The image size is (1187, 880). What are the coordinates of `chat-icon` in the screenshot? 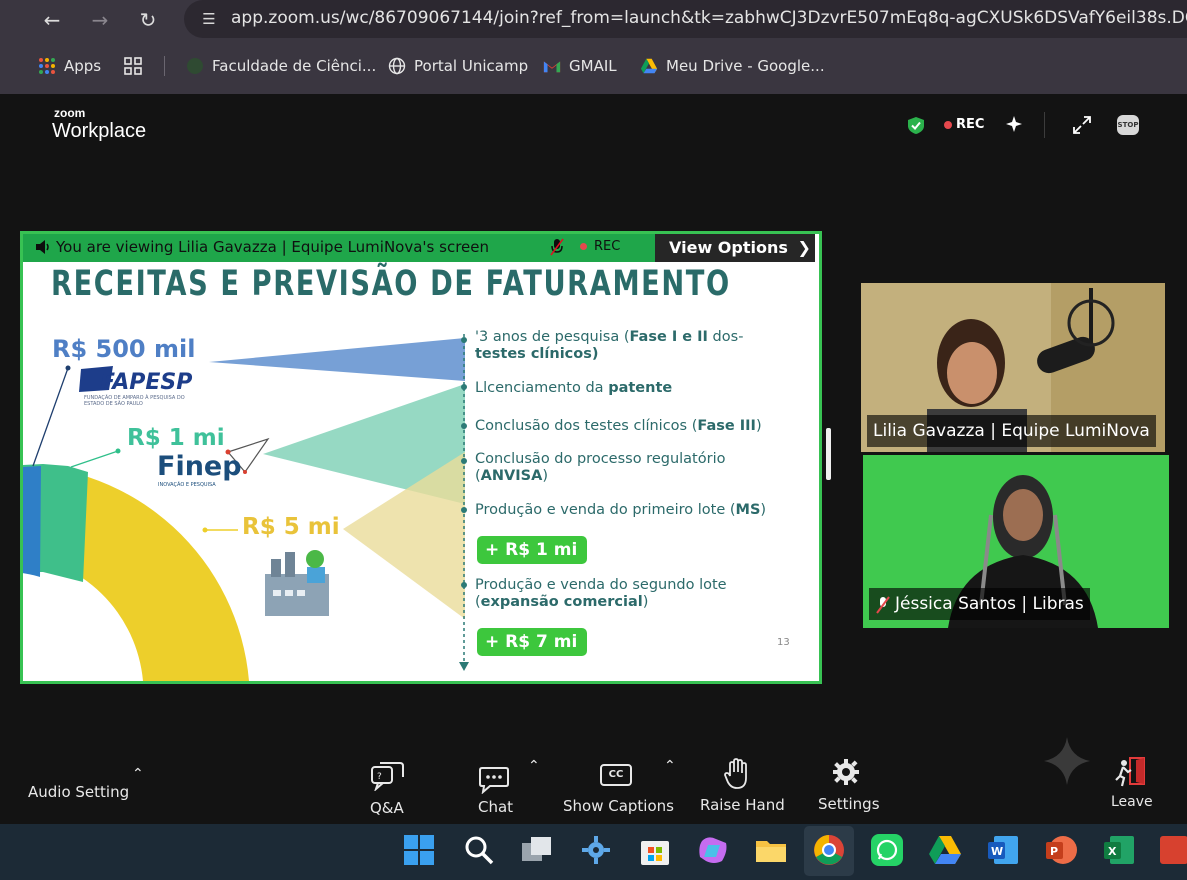 It's located at (494, 779).